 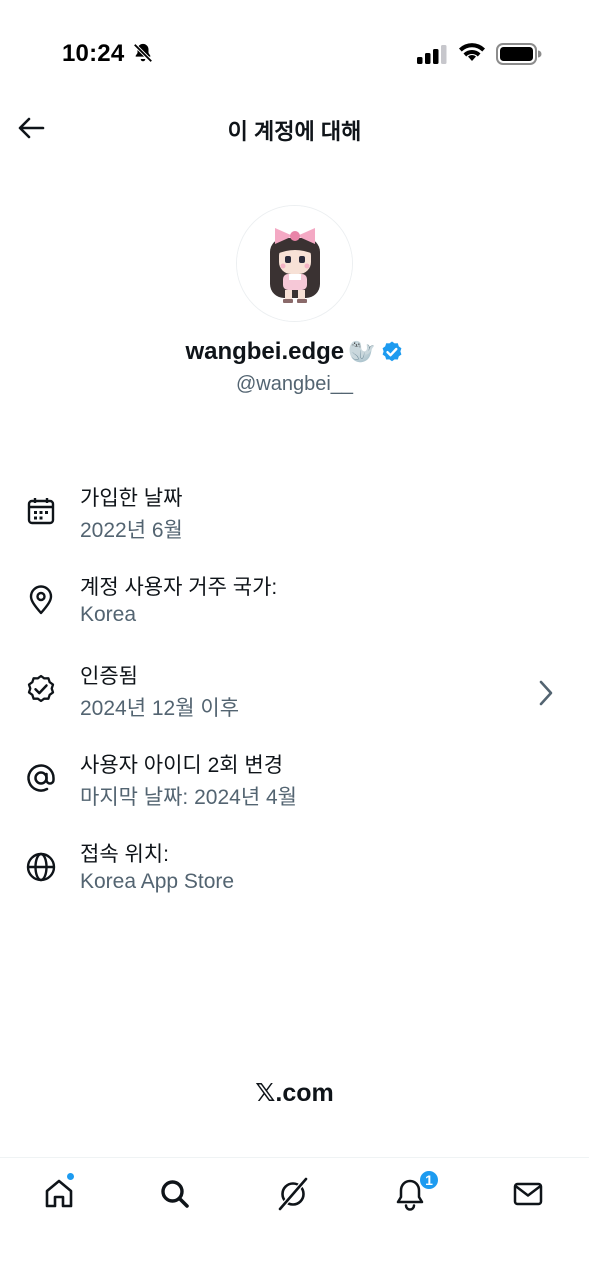 I want to click on info-item-username-changes: 사용자 아이디 2회 변경 마지막 날짜: 2024년 4월, so click(x=294, y=781).